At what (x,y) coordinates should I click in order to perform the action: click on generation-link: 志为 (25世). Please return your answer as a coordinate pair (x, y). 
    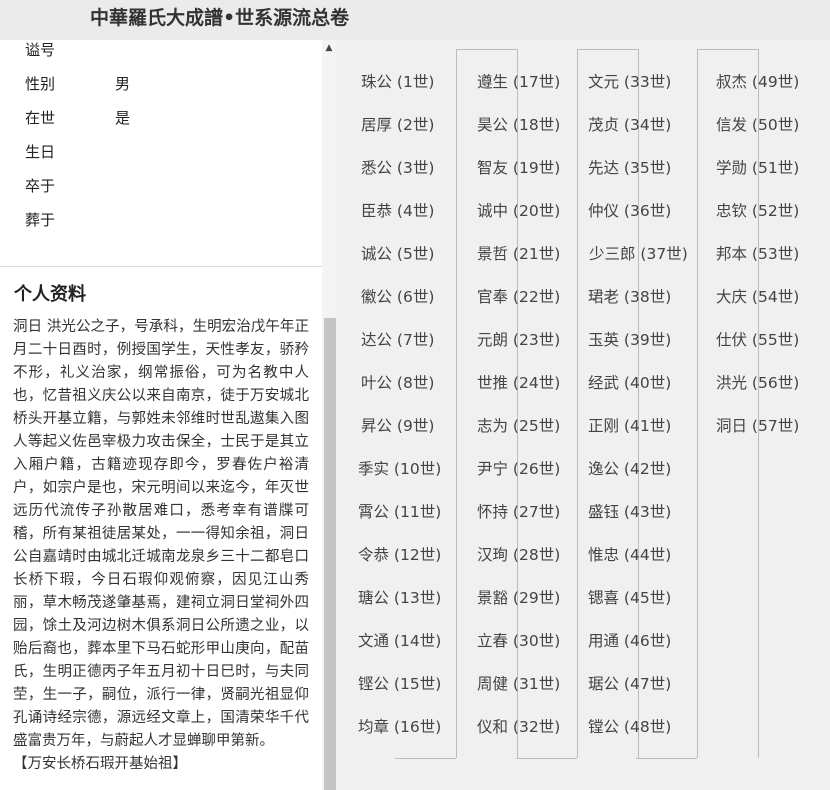
    Looking at the image, I should click on (518, 426).